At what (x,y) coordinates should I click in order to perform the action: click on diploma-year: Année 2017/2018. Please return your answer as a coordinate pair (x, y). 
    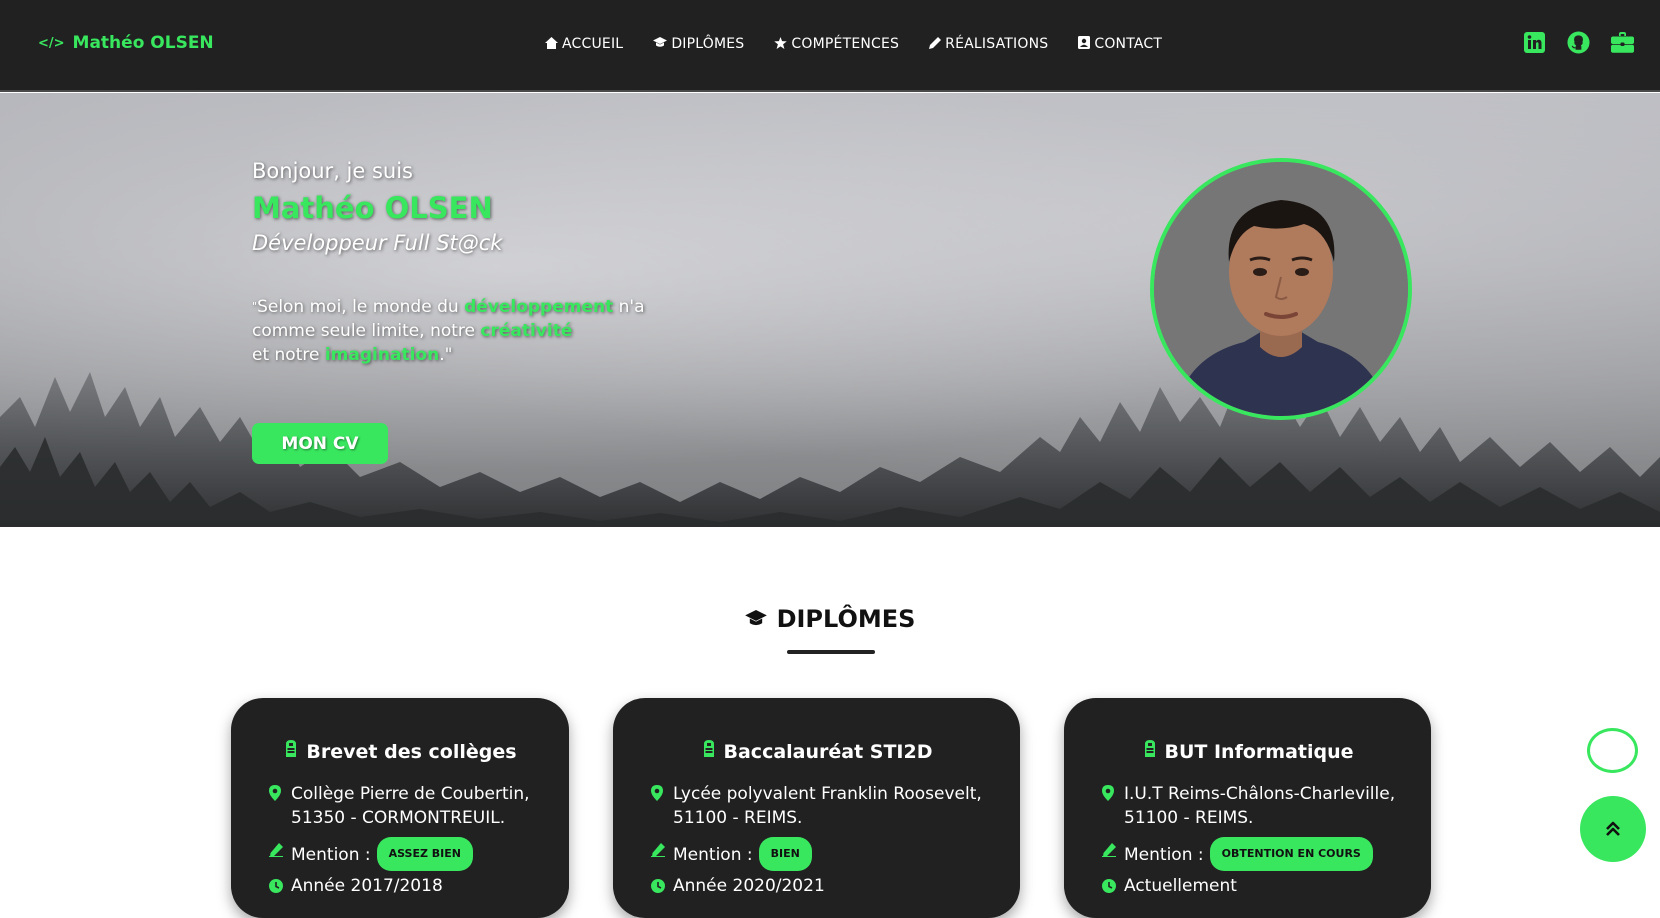
    Looking at the image, I should click on (356, 887).